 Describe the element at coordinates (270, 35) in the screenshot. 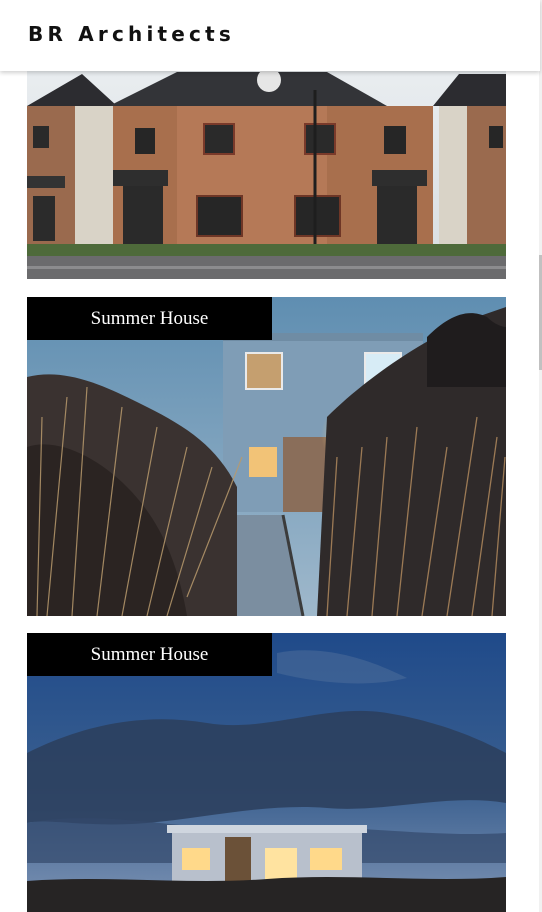

I see `top-navigation-bar: BR Architects` at that location.